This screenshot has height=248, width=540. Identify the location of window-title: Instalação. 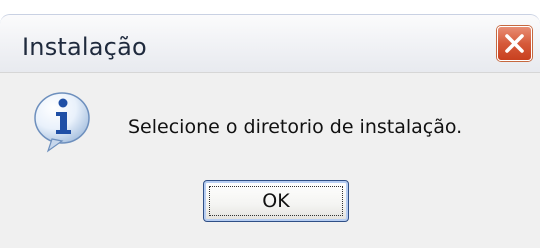
(84, 47).